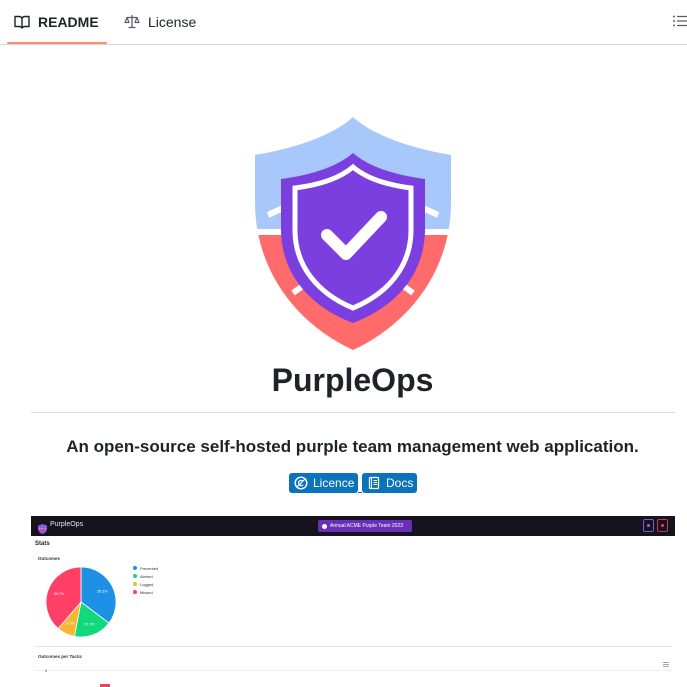 Image resolution: width=687 pixels, height=687 pixels. I want to click on legend-item-prevented: Prevented, so click(145, 568).